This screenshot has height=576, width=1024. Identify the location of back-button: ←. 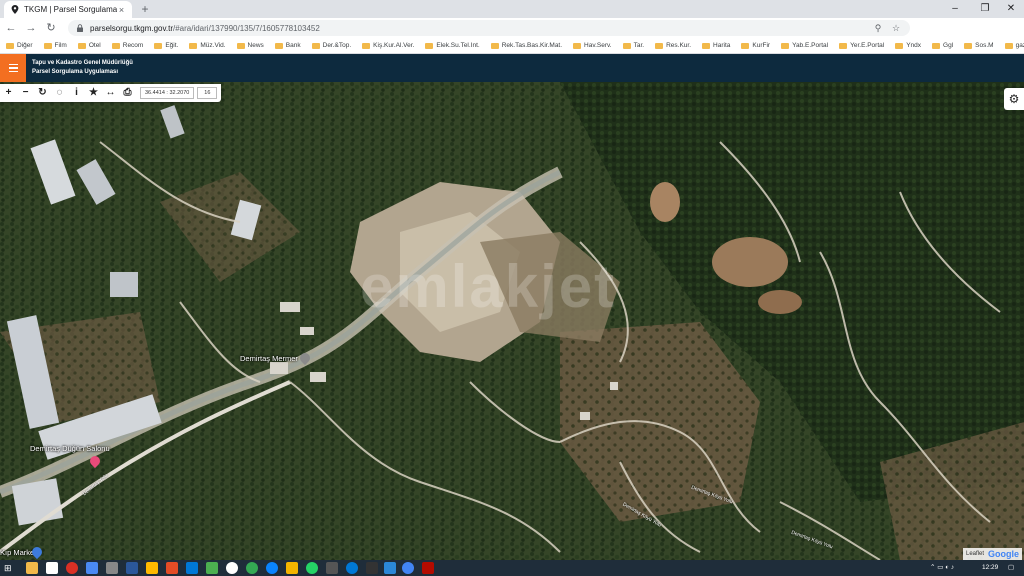
(11, 28).